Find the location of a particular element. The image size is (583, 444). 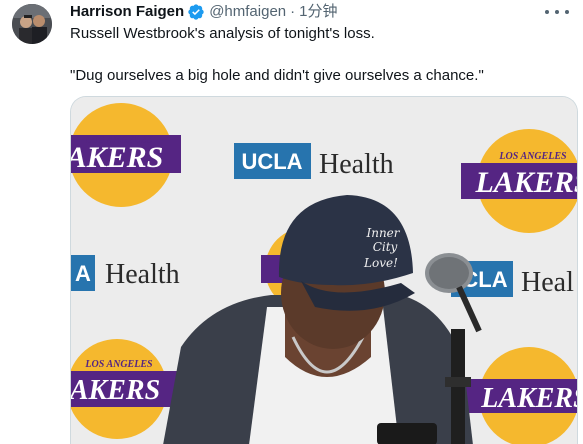

verified-badge-icon is located at coordinates (196, 12).